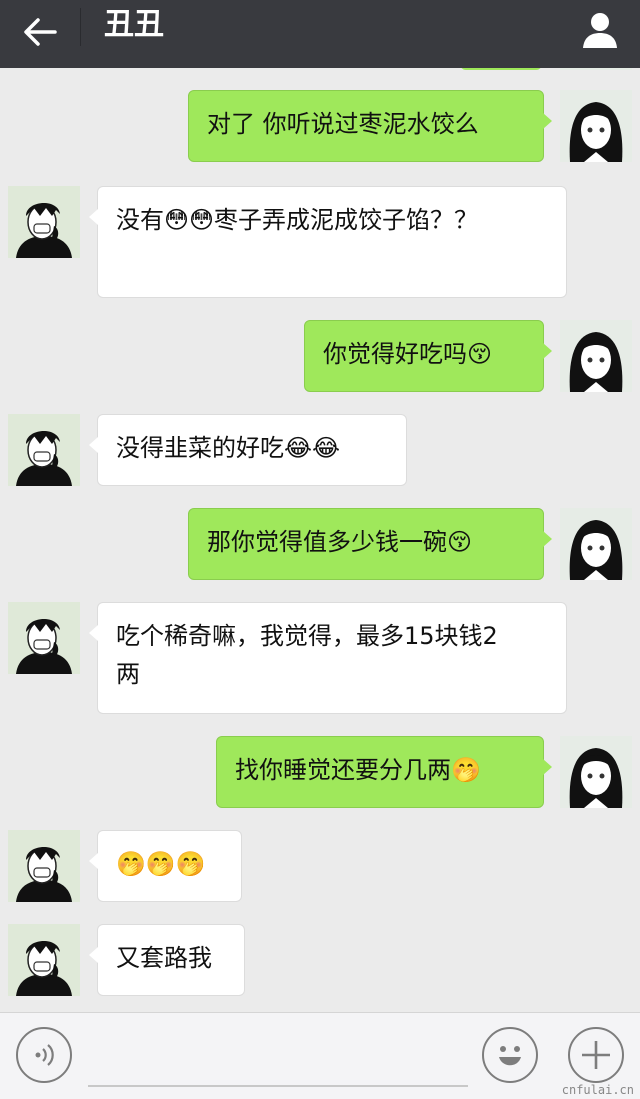 This screenshot has height=1099, width=640. What do you see at coordinates (161, 864) in the screenshot?
I see `message-text: 🤭🤭🤭` at bounding box center [161, 864].